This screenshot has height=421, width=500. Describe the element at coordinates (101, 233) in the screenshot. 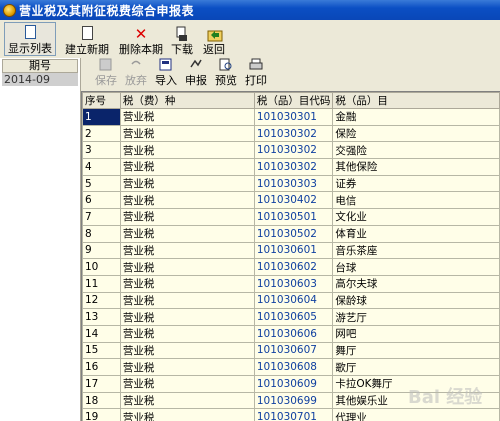

I see `cell-index: 8` at that location.